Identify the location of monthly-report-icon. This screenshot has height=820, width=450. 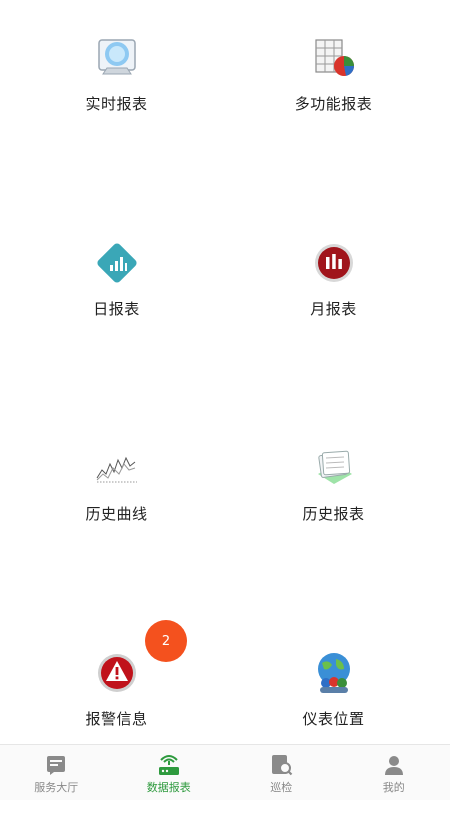
(334, 263).